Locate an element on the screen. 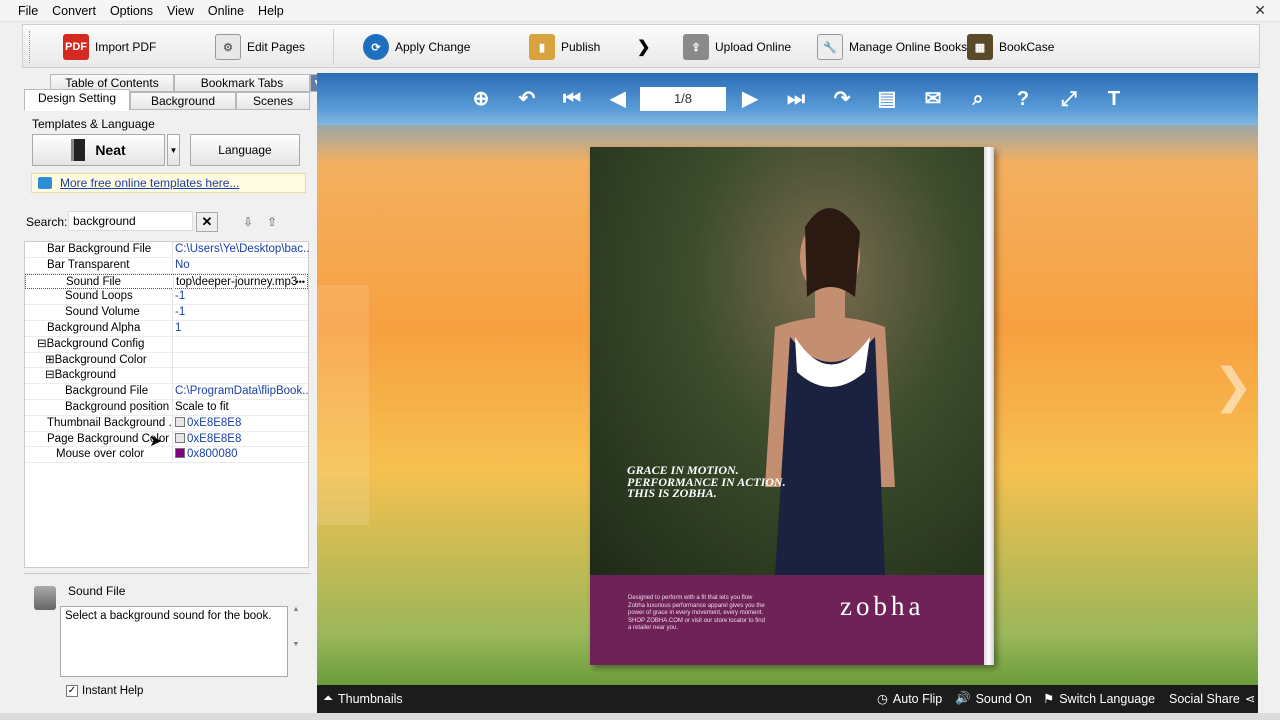 This screenshot has height=720, width=1280. prop-group-row: ⊞Background Color is located at coordinates (166, 360).